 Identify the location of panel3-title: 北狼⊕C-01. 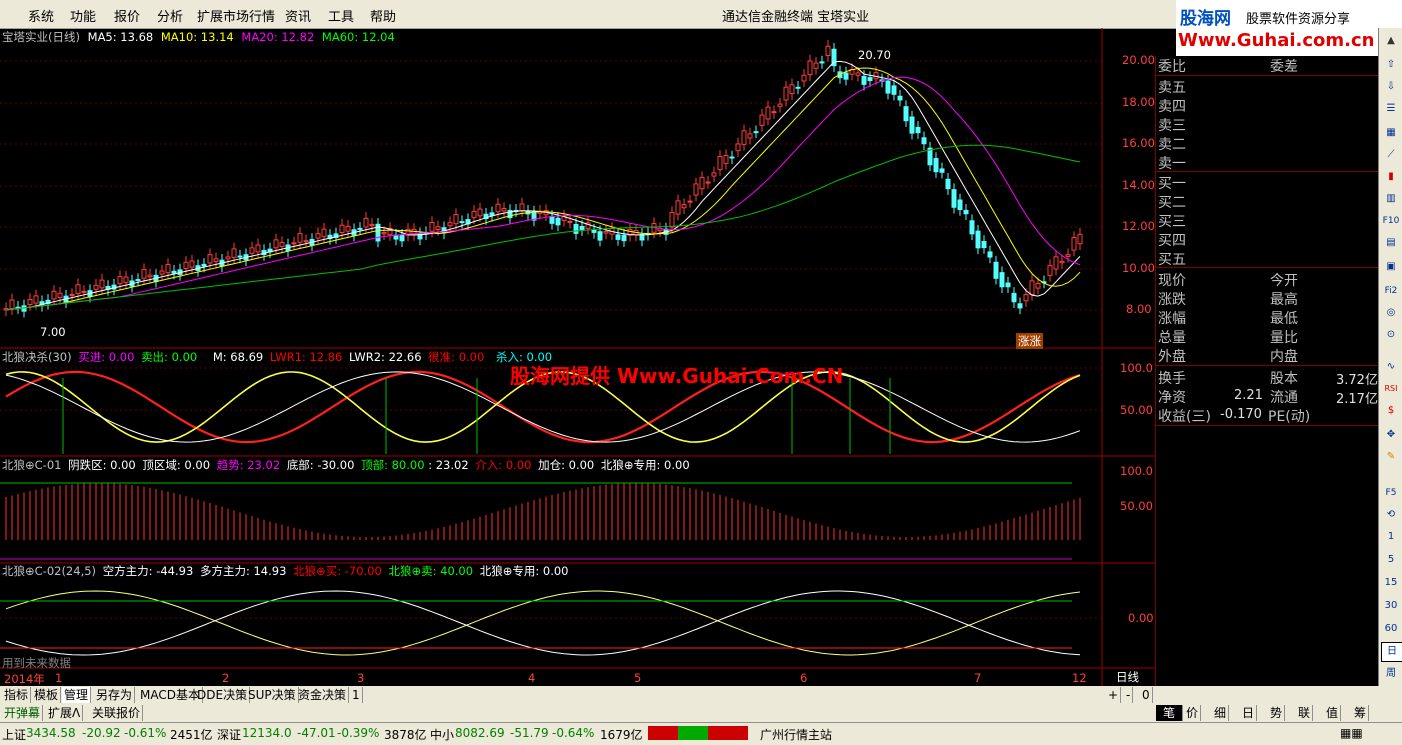
(32, 465).